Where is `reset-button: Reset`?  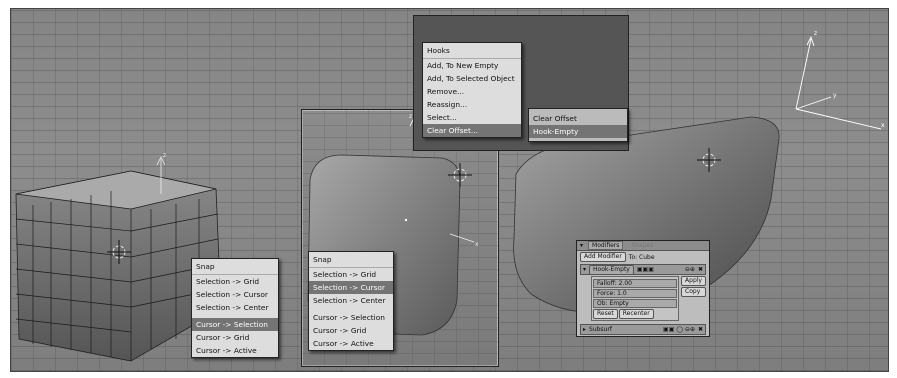
reset-button: Reset is located at coordinates (605, 314).